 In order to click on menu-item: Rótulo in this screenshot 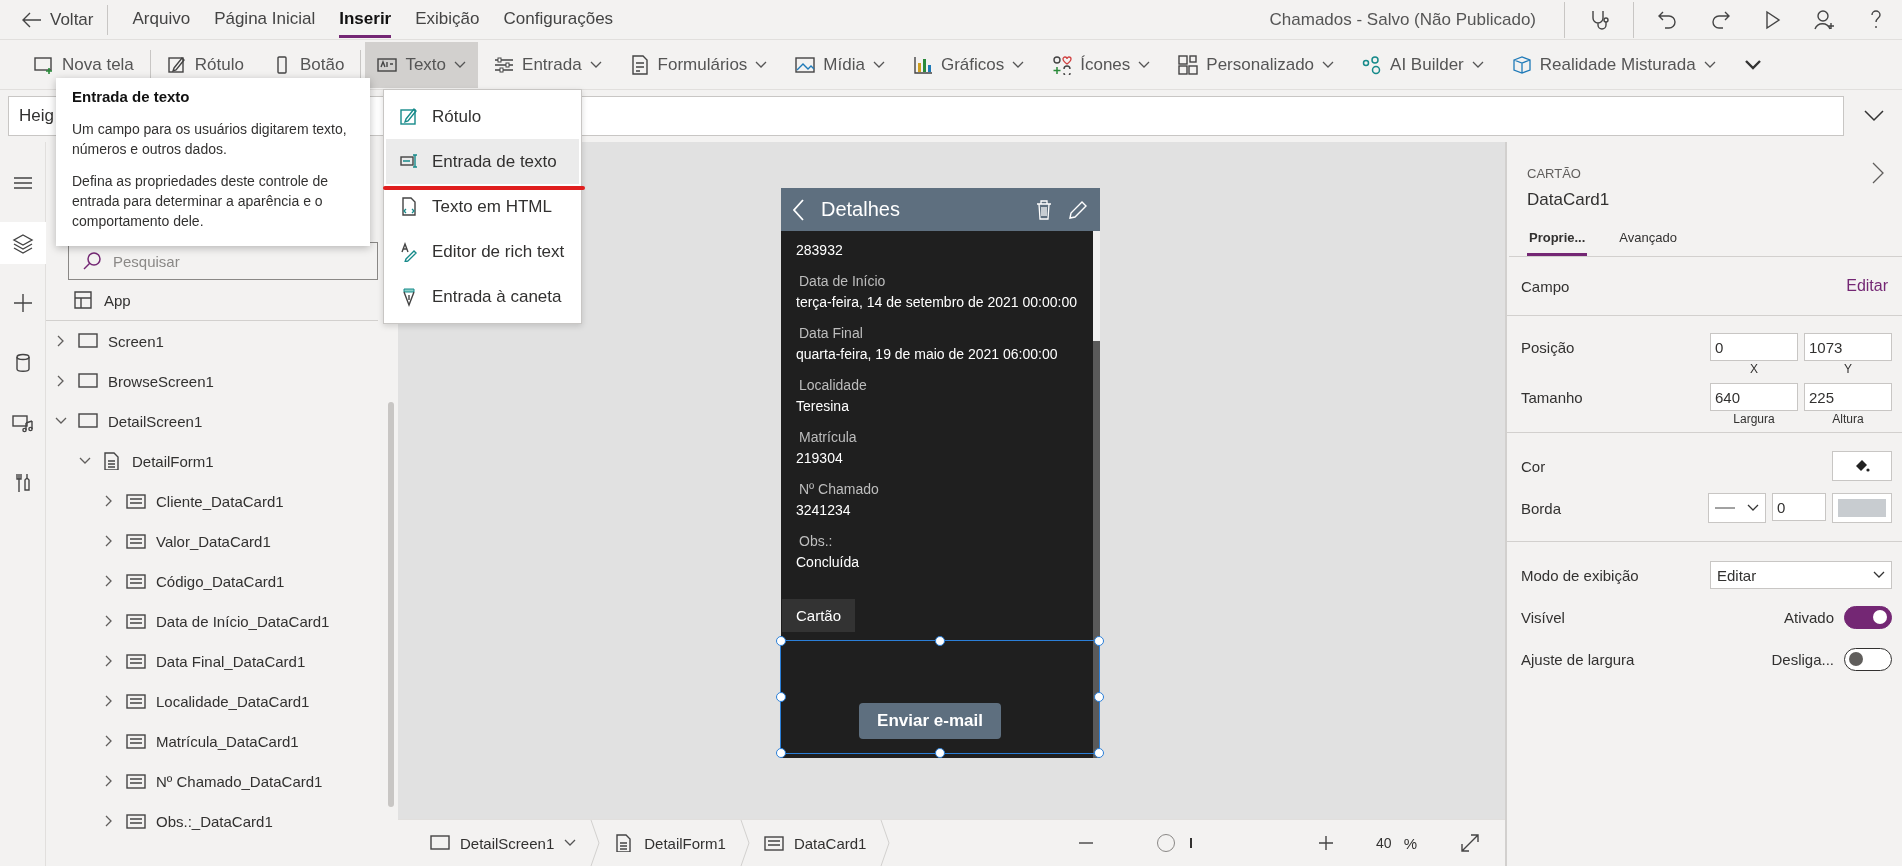, I will do `click(482, 116)`.